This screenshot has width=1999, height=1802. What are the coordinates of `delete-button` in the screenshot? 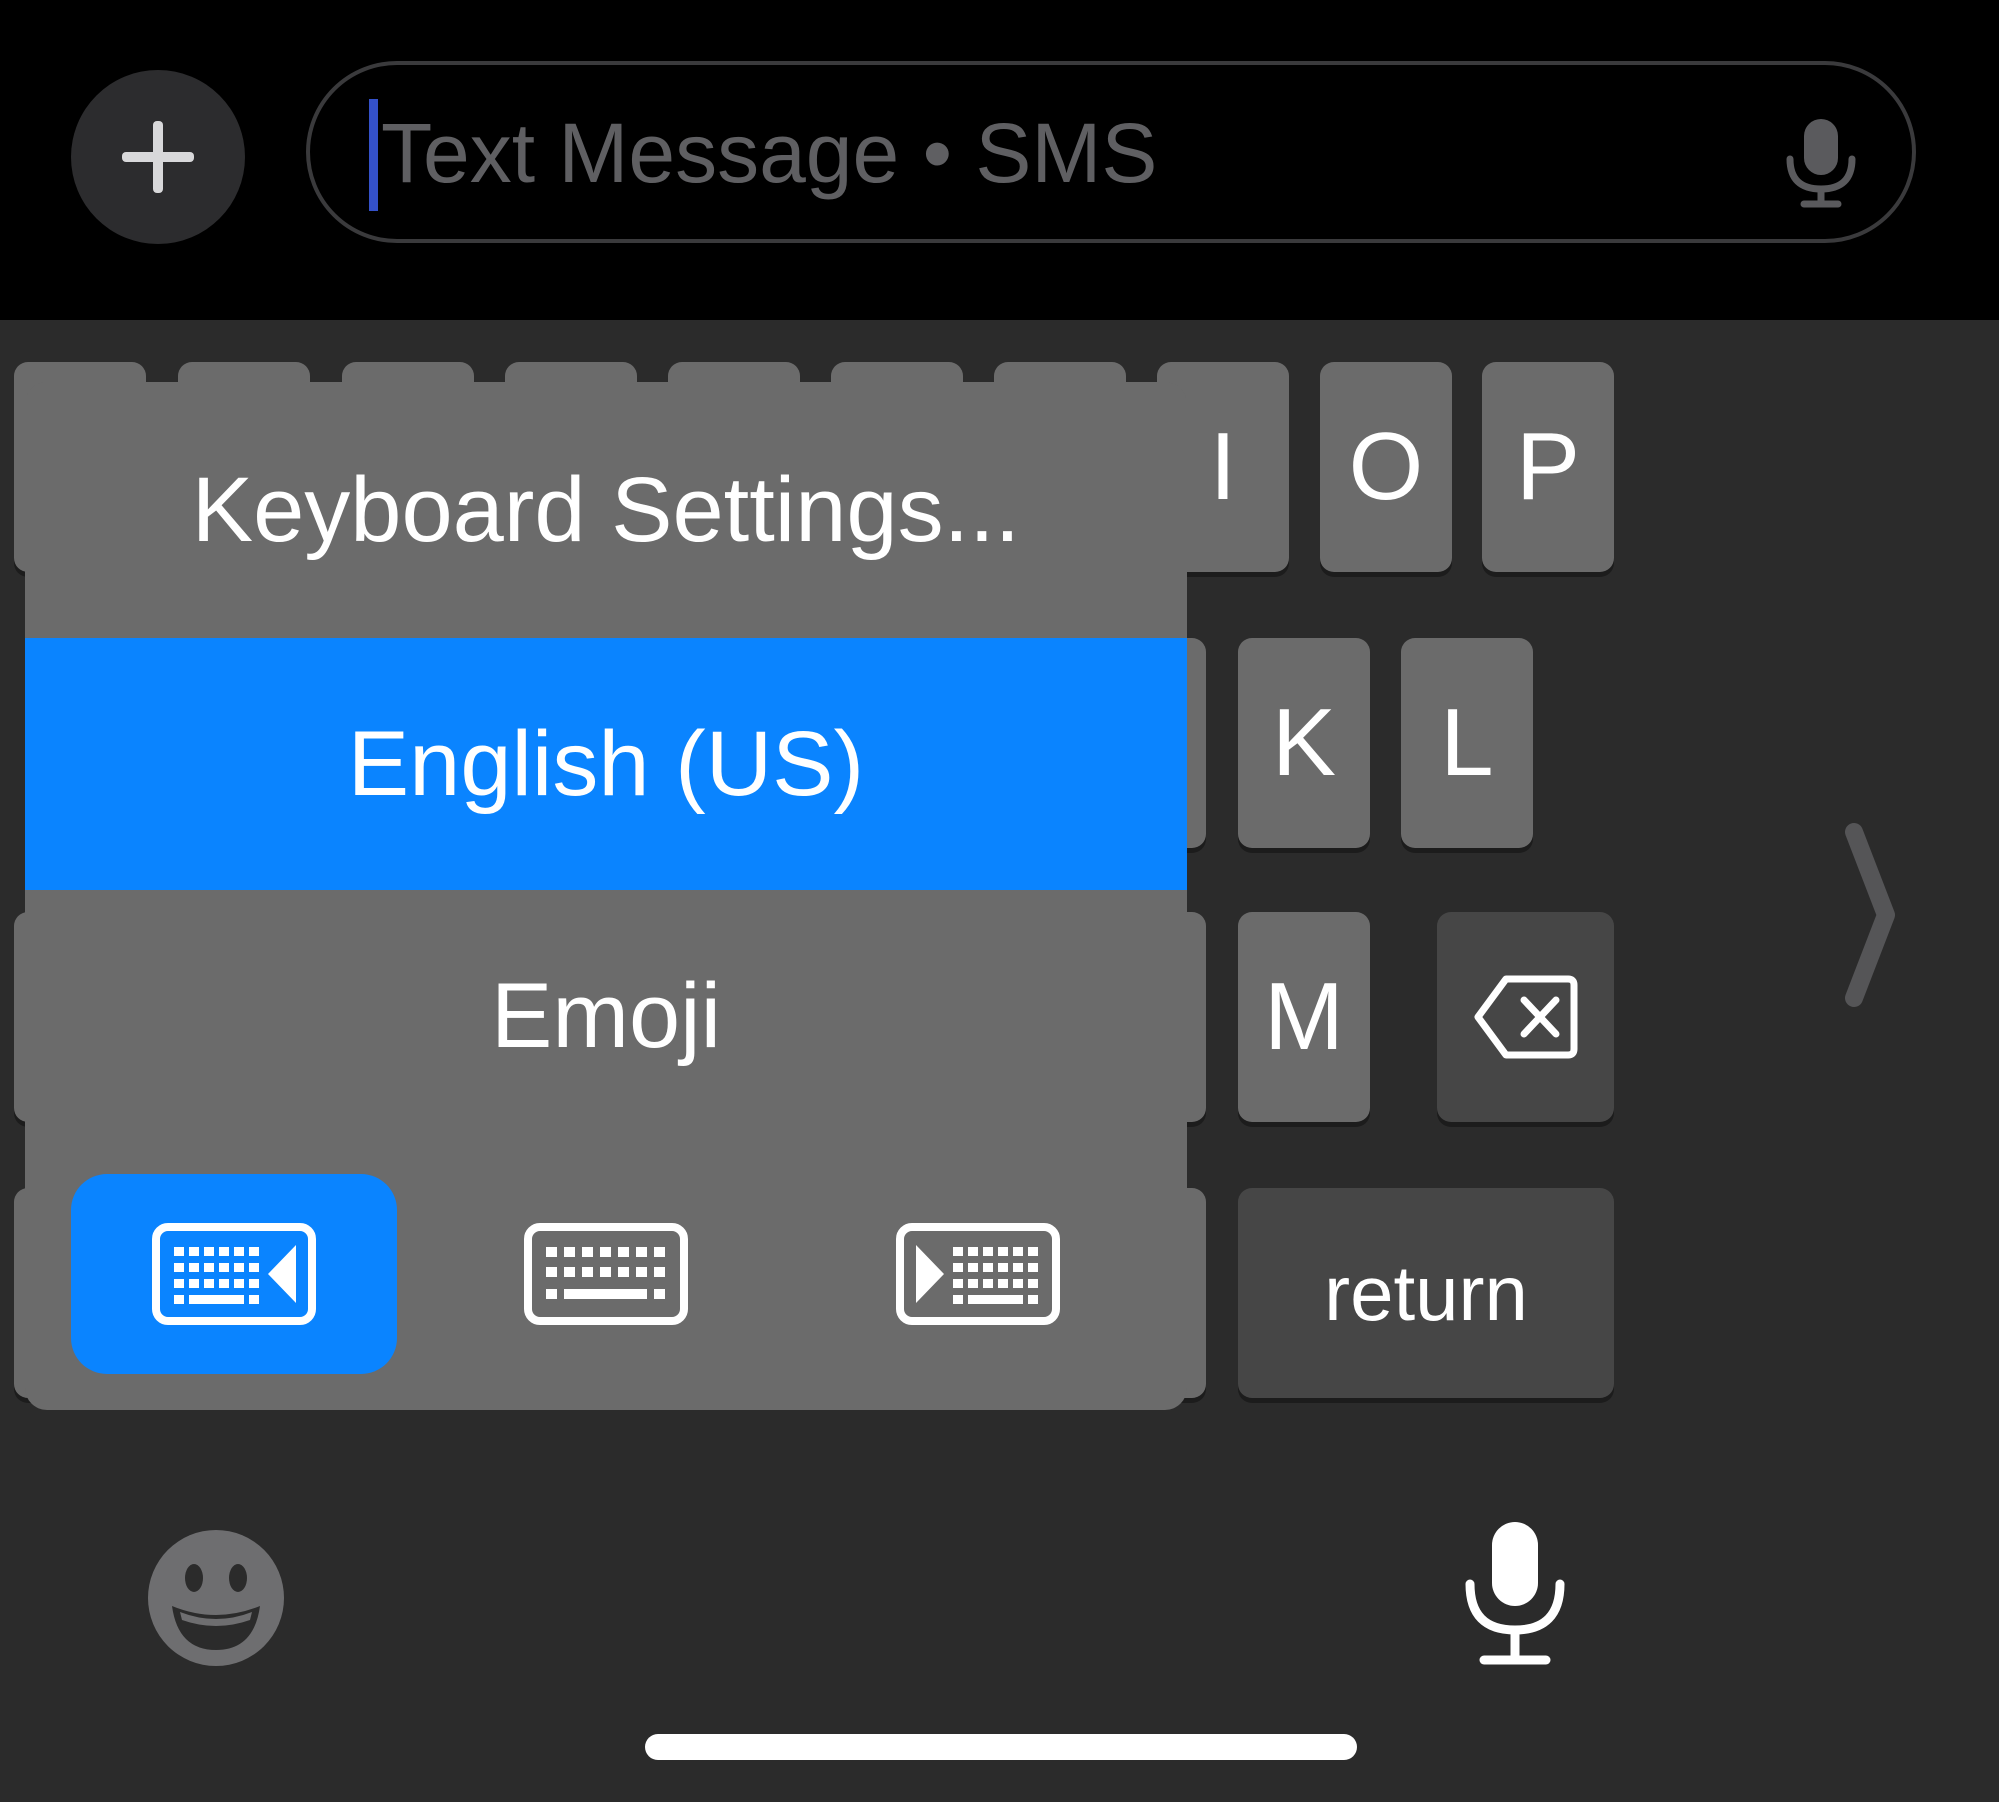 It's located at (1525, 1017).